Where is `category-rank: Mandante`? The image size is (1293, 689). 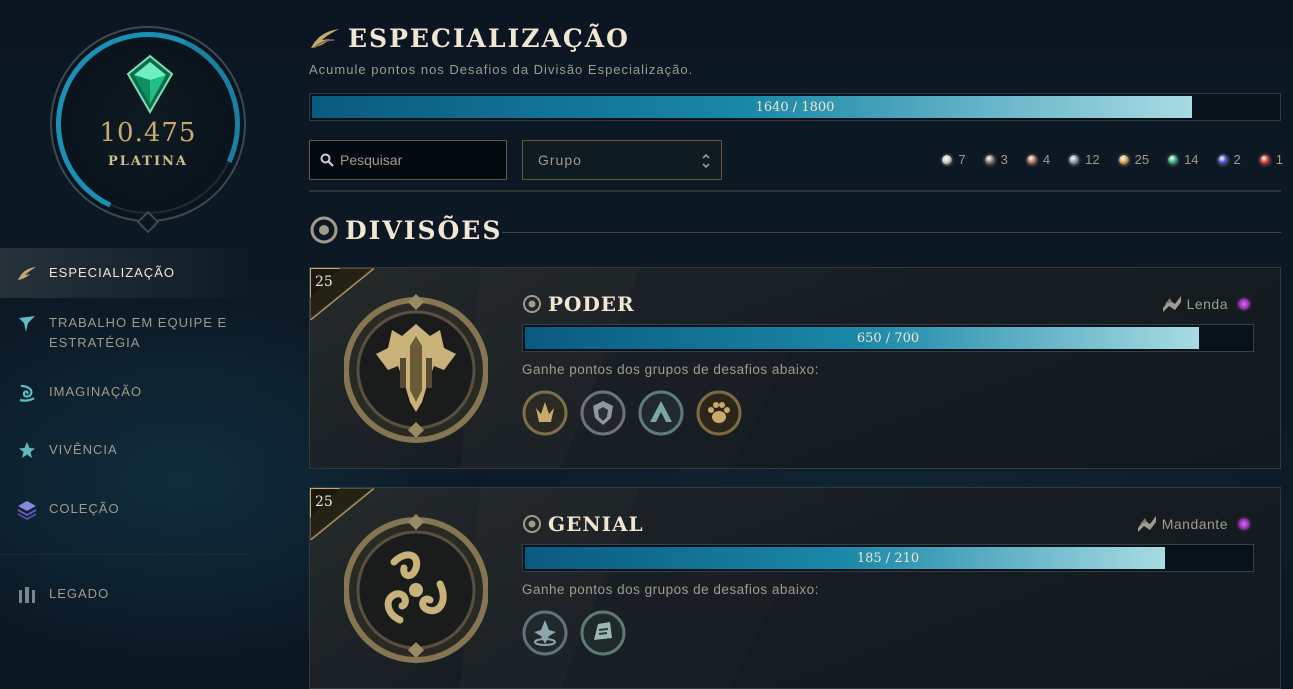
category-rank: Mandante is located at coordinates (1194, 524).